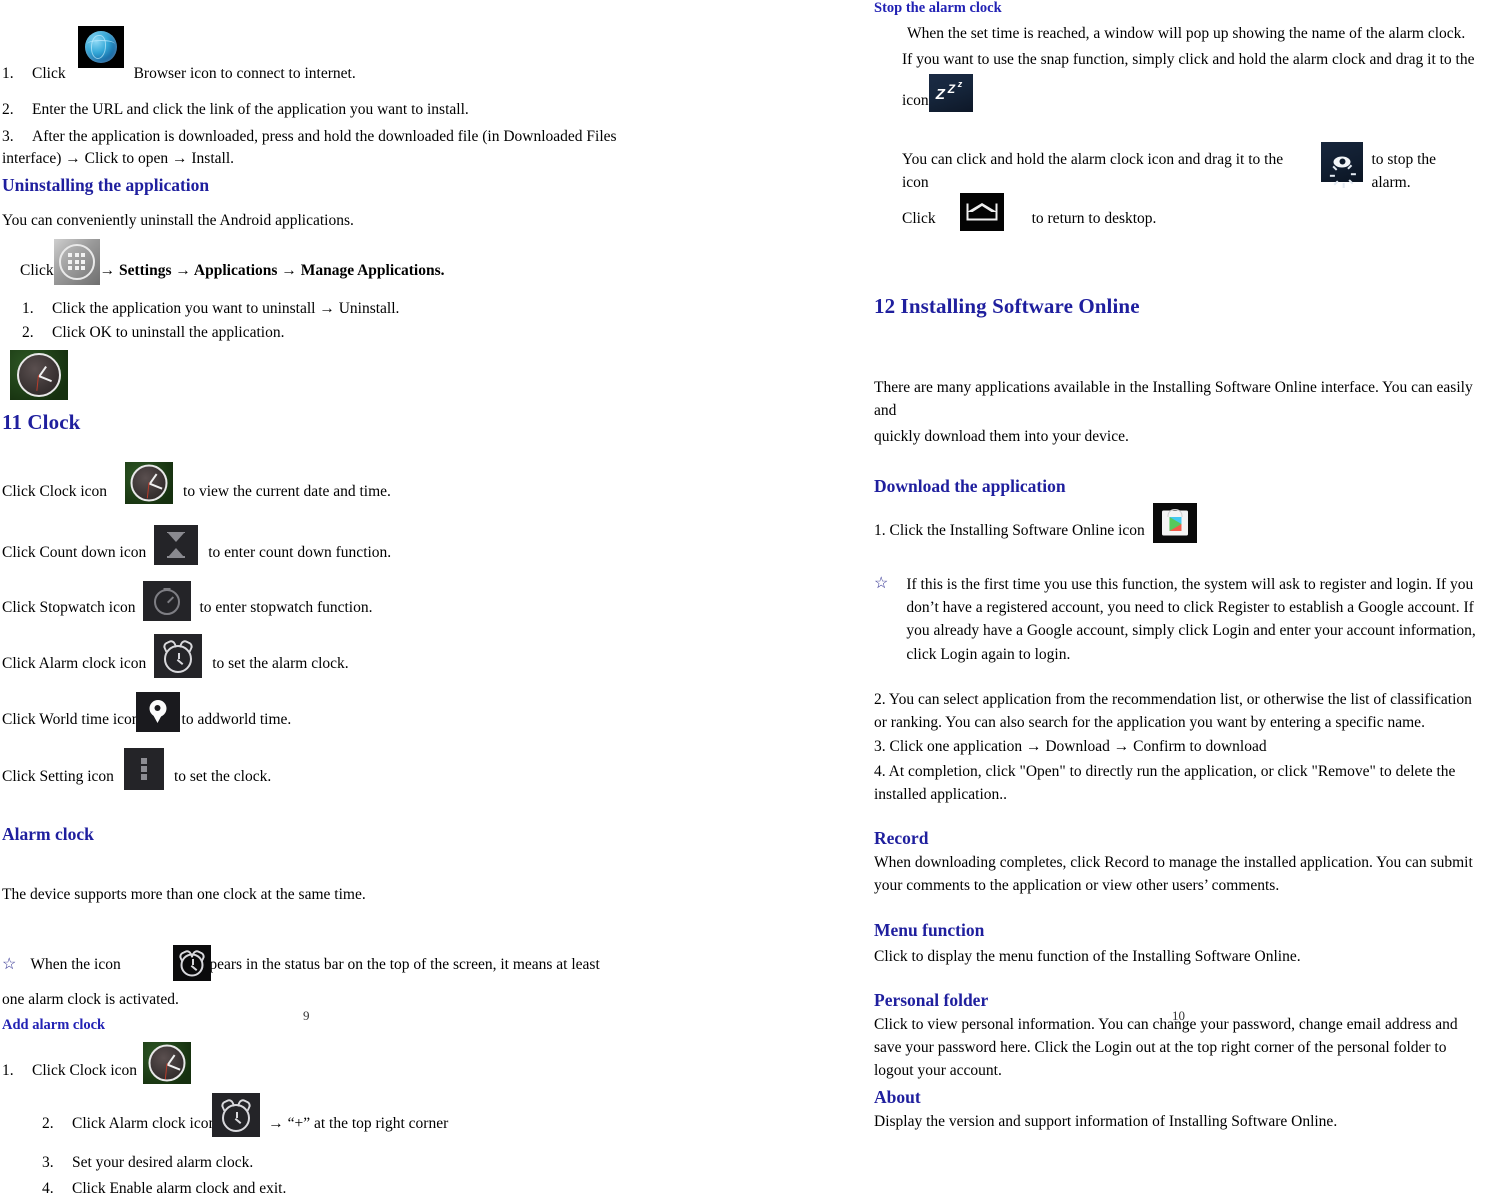 This screenshot has width=1485, height=1198. What do you see at coordinates (286, 608) in the screenshot?
I see `clock-line-stopwatch-after: to enter stopwatch function.` at bounding box center [286, 608].